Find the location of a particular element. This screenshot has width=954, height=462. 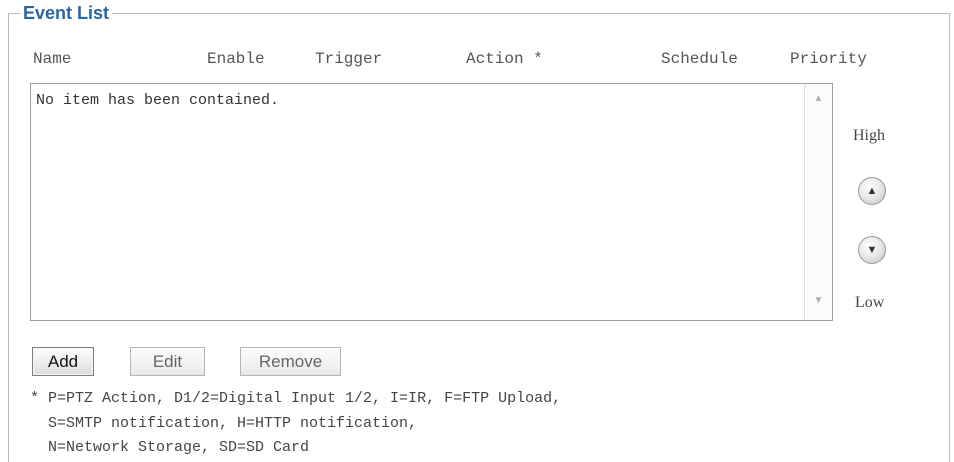

priority-high-label: High is located at coordinates (869, 135).